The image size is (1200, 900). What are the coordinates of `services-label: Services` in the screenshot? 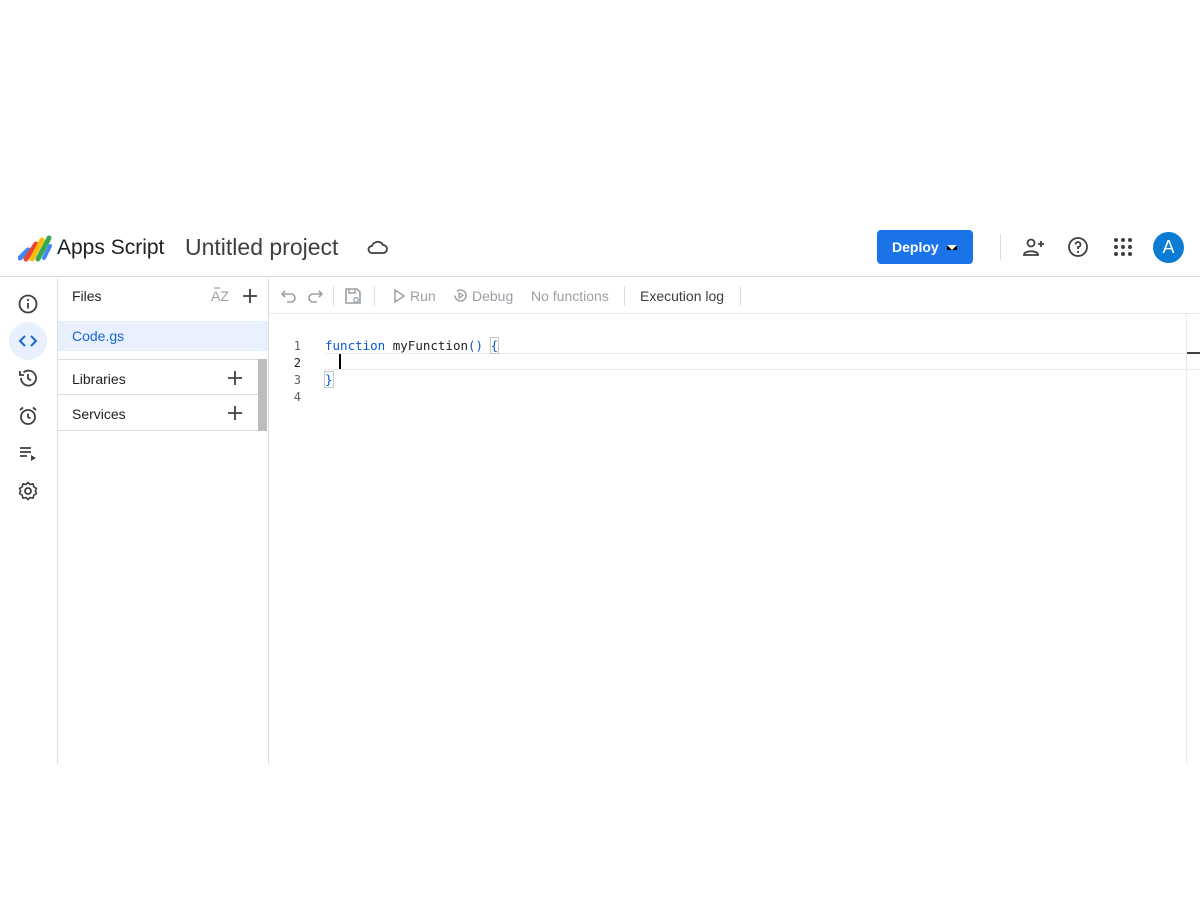 It's located at (99, 414).